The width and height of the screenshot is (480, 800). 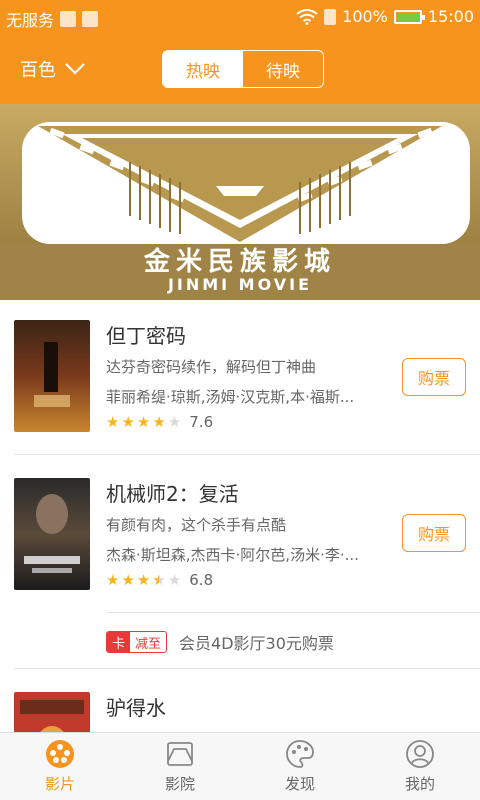 I want to click on promo-tag: 卡 减至, so click(x=137, y=642).